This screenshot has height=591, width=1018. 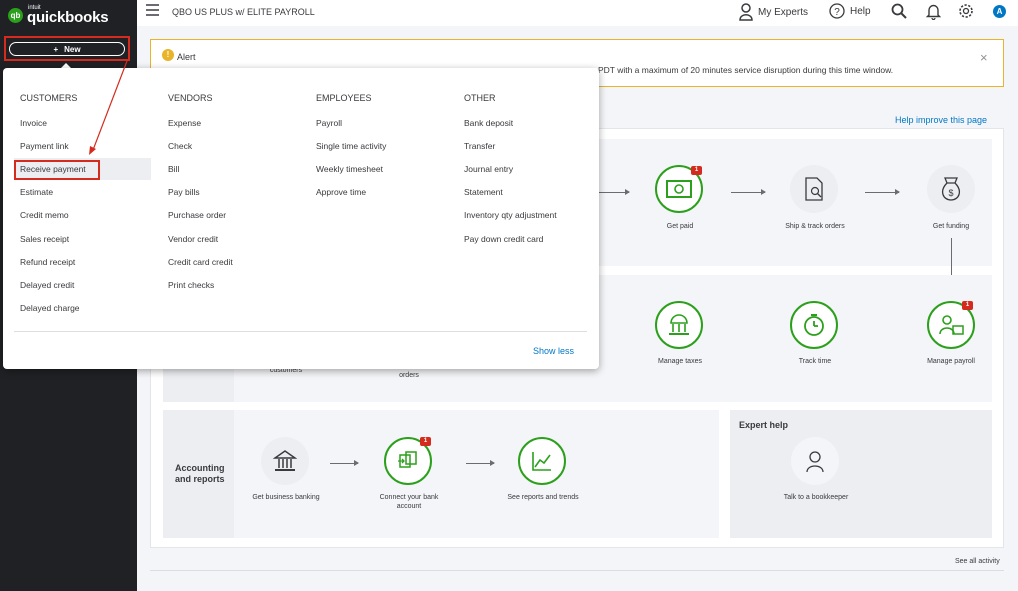 I want to click on menu-item-receive-payment: Receive payment, so click(x=53, y=169).